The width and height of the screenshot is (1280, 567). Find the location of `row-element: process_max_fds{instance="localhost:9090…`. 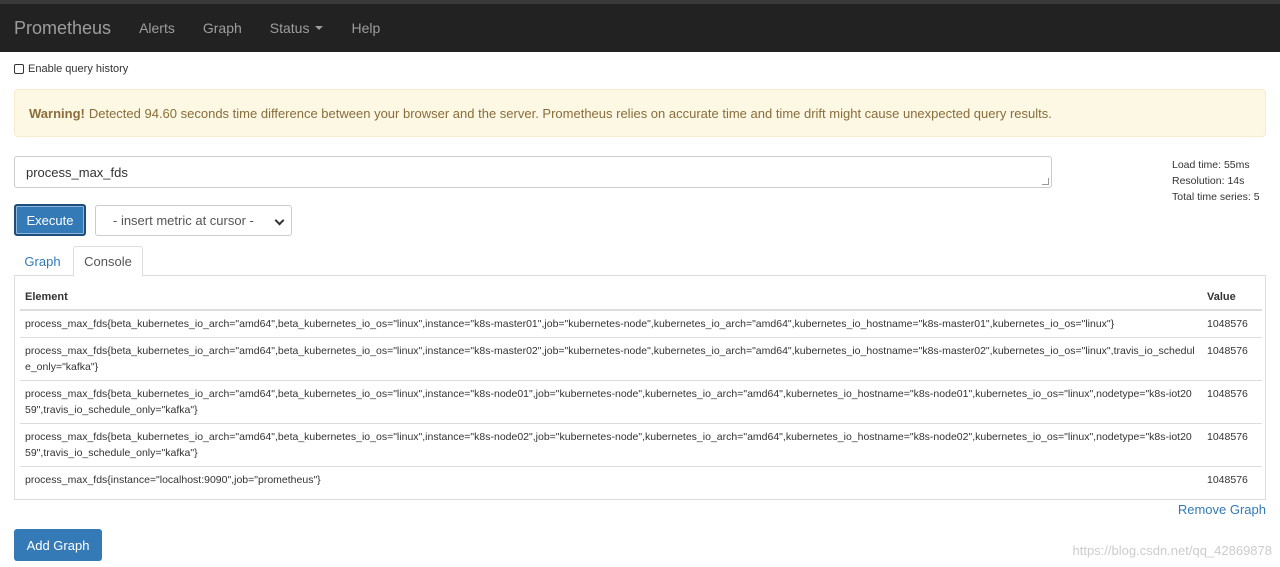

row-element: process_max_fds{instance="localhost:9090… is located at coordinates (611, 480).